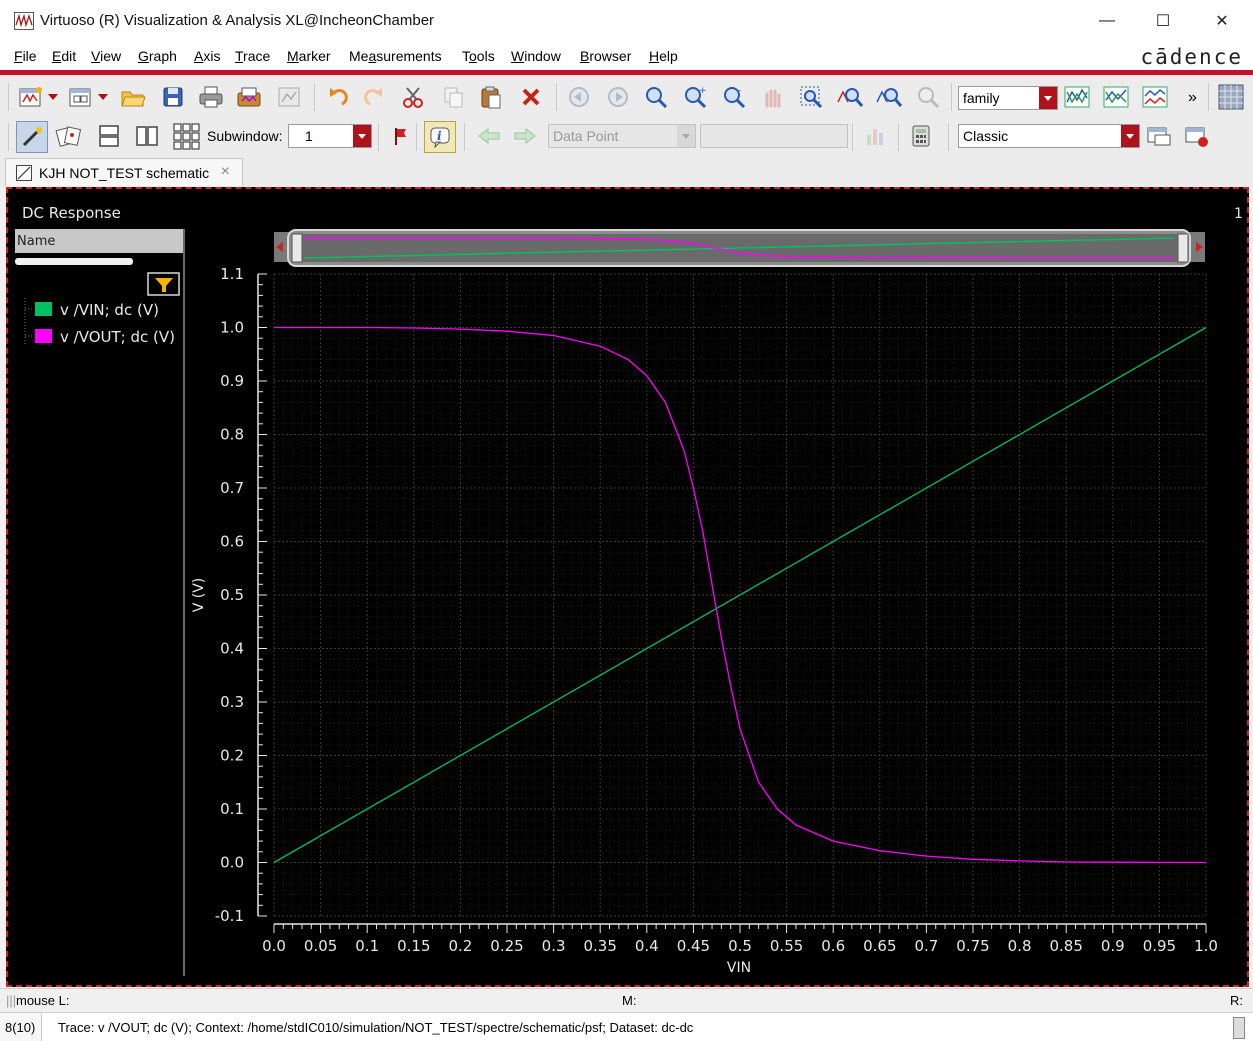  I want to click on x-axis-label: VIN, so click(739, 968).